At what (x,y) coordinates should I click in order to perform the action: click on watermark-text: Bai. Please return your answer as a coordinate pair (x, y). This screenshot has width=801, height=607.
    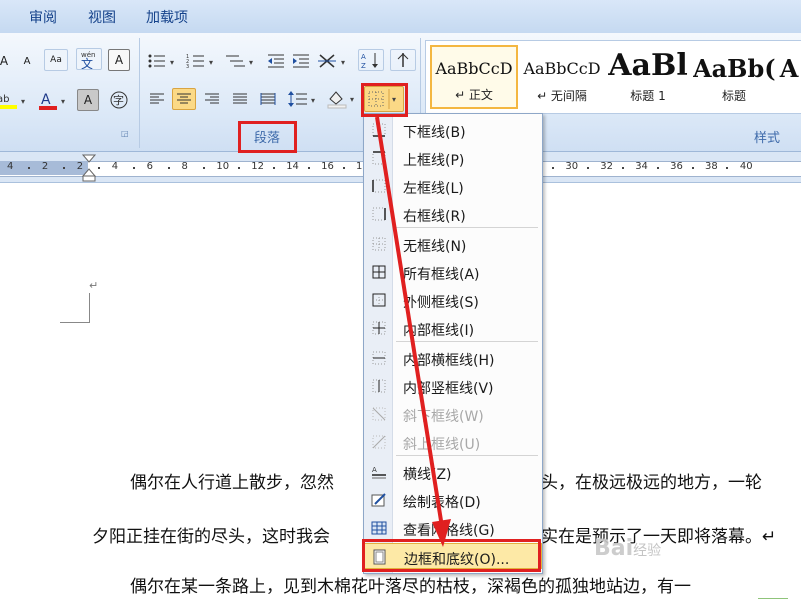
    Looking at the image, I should click on (614, 548).